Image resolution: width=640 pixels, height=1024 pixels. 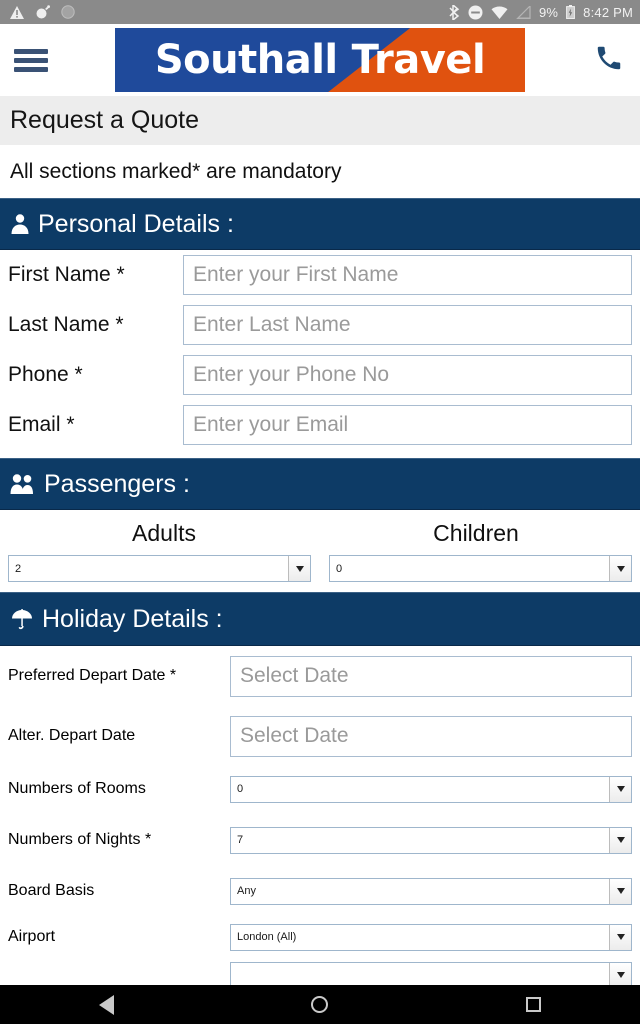 I want to click on phone-icon, so click(x=609, y=60).